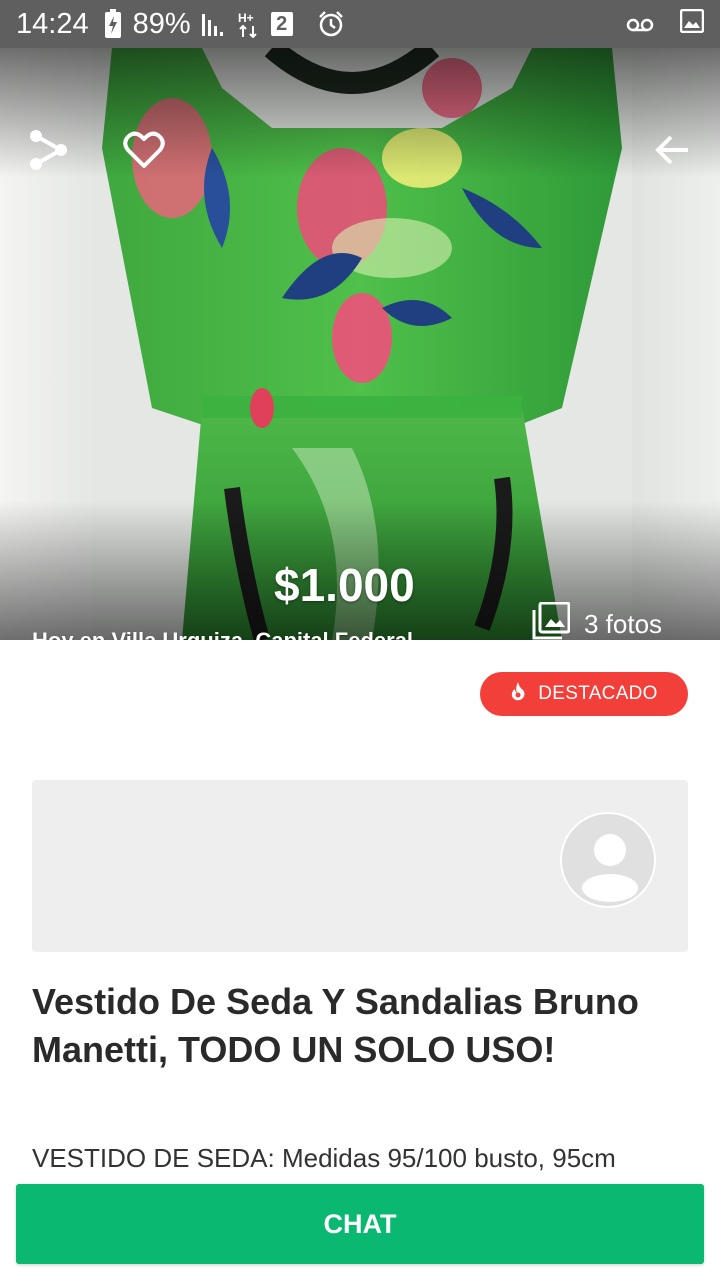  I want to click on flame-icon, so click(518, 694).